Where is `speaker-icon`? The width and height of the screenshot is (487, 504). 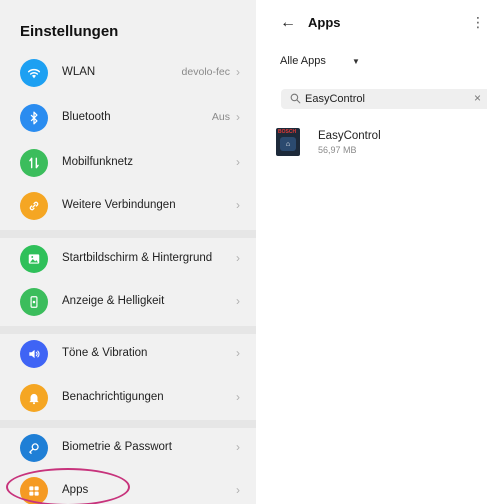
speaker-icon is located at coordinates (34, 354).